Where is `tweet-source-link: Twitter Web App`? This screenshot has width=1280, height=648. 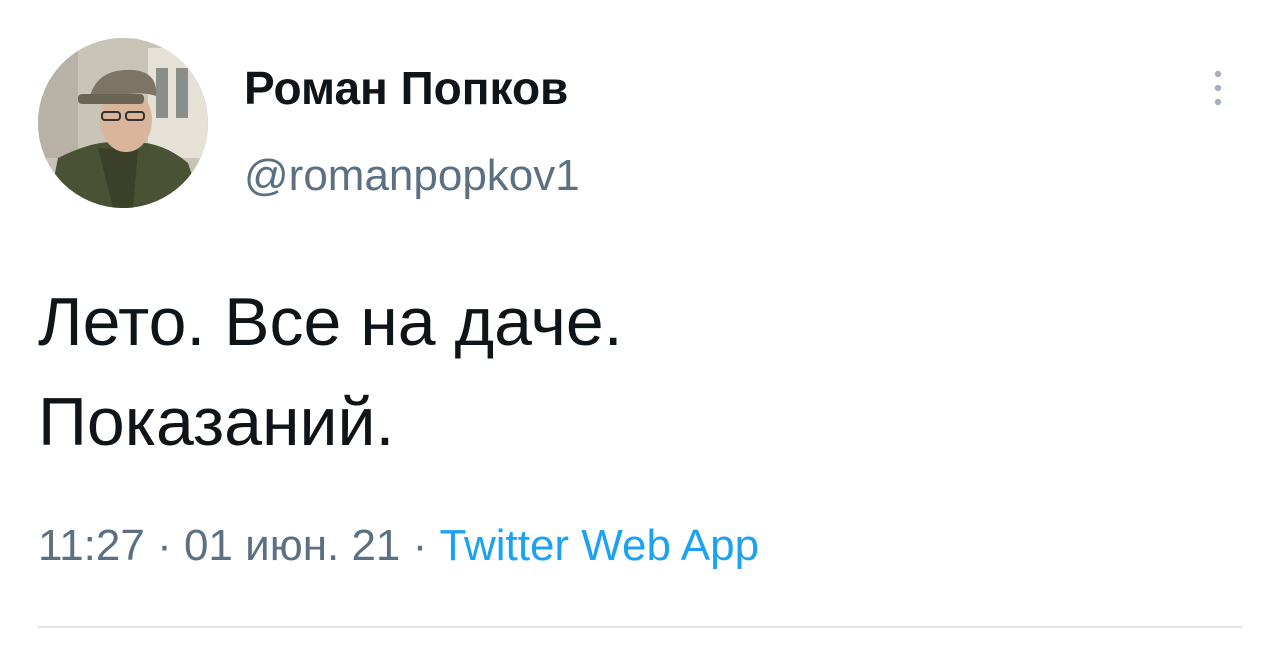 tweet-source-link: Twitter Web App is located at coordinates (600, 545).